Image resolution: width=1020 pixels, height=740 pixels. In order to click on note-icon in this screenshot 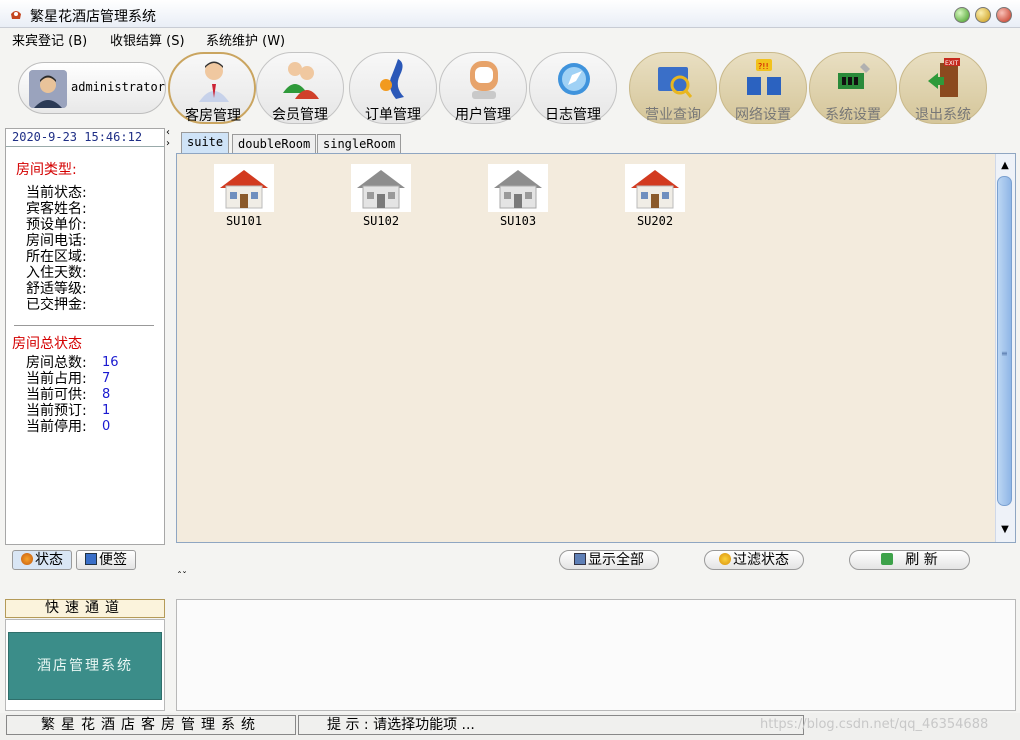, I will do `click(91, 559)`.